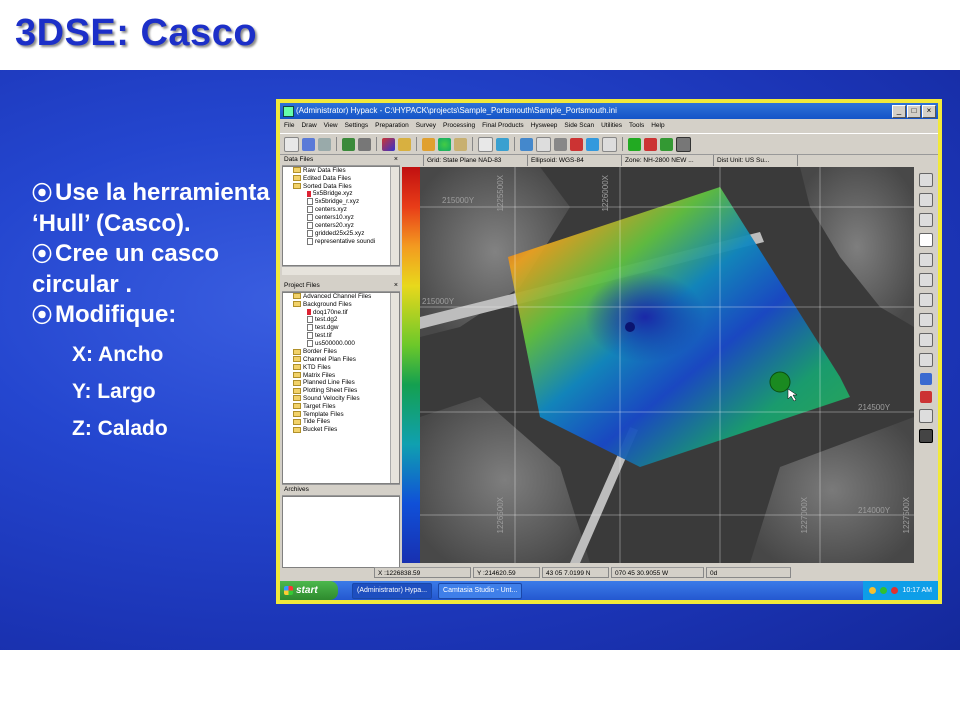 The width and height of the screenshot is (960, 720). I want to click on tree-item: Matrix Files, so click(341, 376).